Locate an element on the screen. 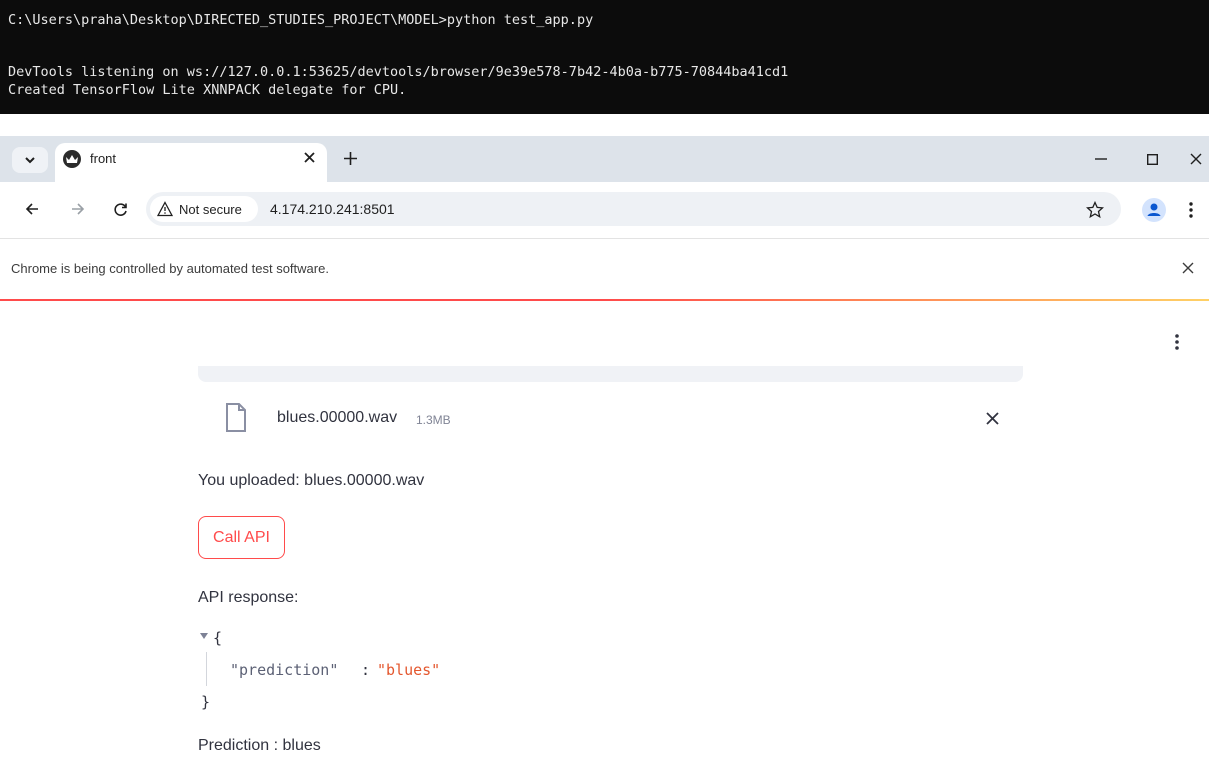  json-collapse-toggle is located at coordinates (204, 636).